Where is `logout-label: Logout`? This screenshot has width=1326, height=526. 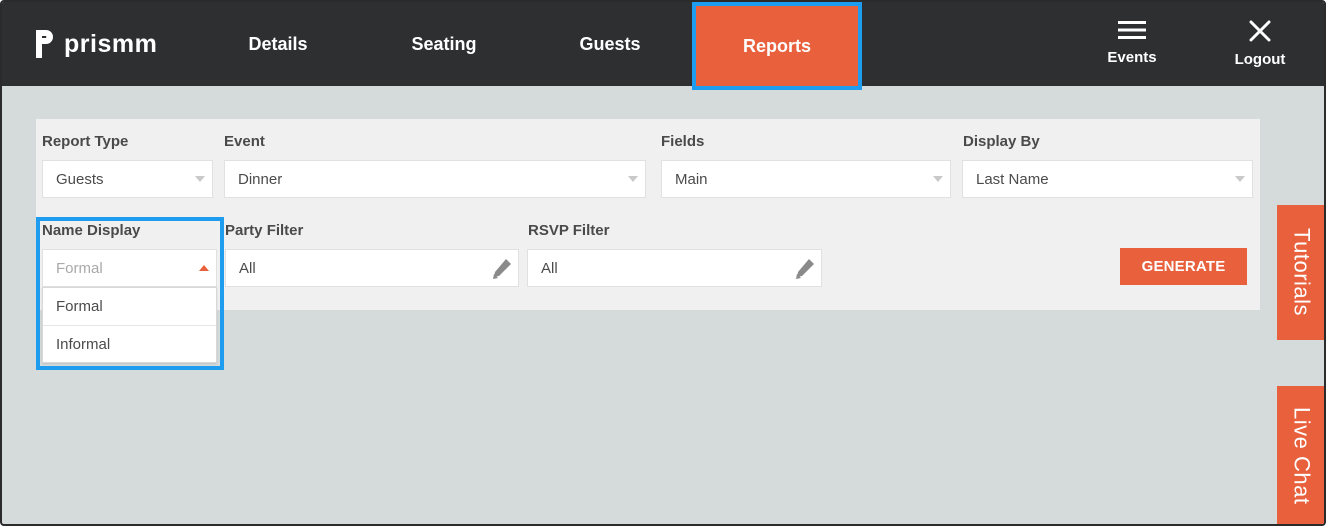 logout-label: Logout is located at coordinates (1260, 59).